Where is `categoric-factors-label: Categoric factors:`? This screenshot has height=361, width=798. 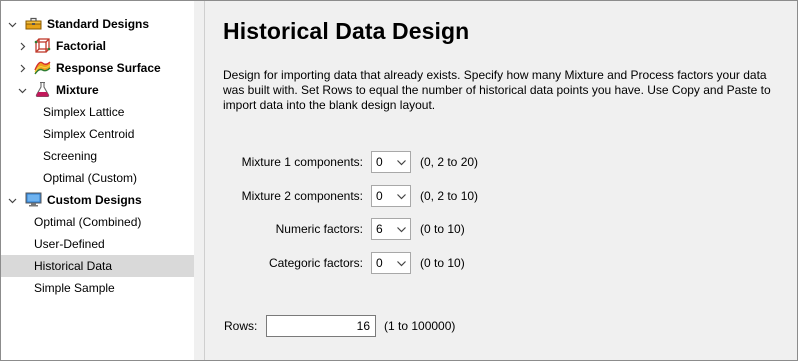 categoric-factors-label: Categoric factors: is located at coordinates (315, 263).